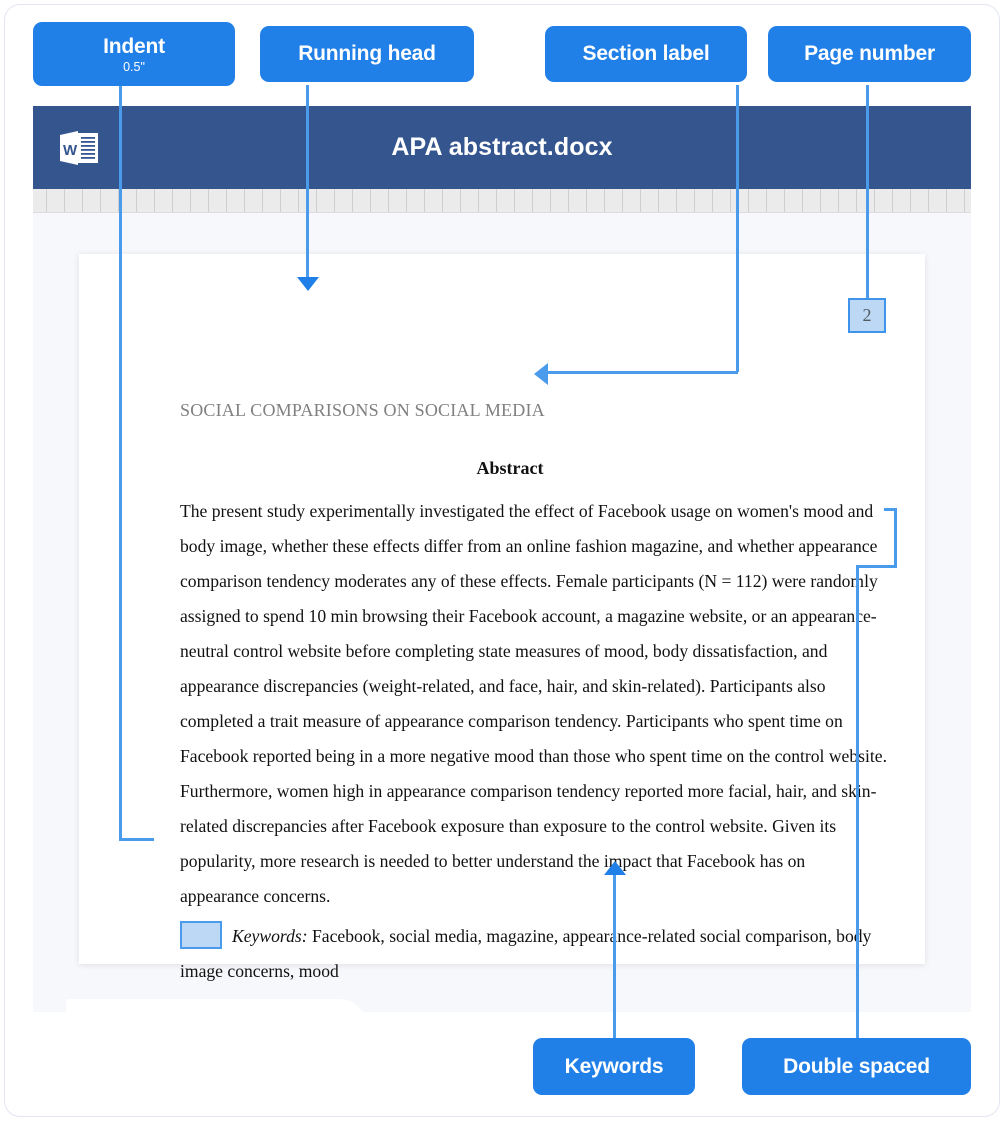 The height and width of the screenshot is (1121, 1004). I want to click on callout-section-label: Section label, so click(646, 54).